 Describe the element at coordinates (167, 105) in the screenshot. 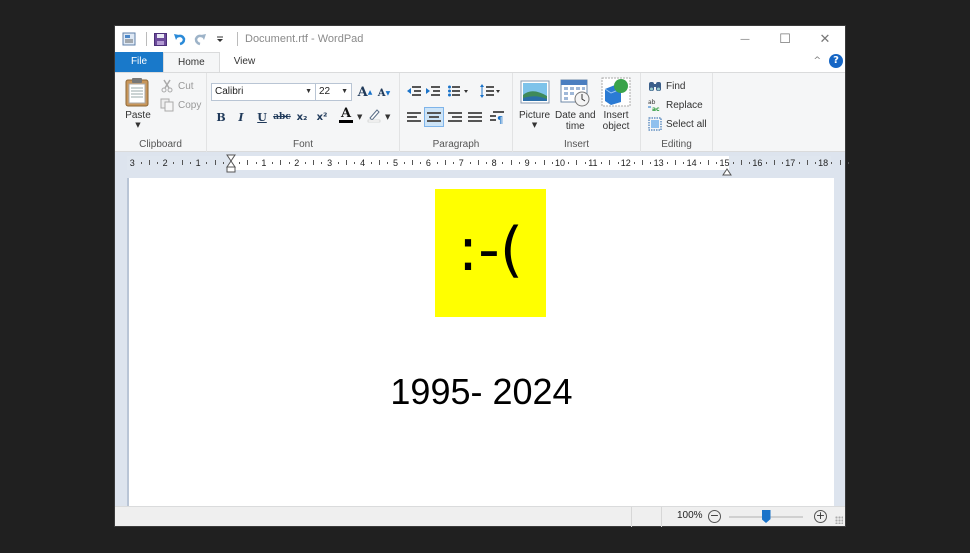

I see `copy-icon` at that location.